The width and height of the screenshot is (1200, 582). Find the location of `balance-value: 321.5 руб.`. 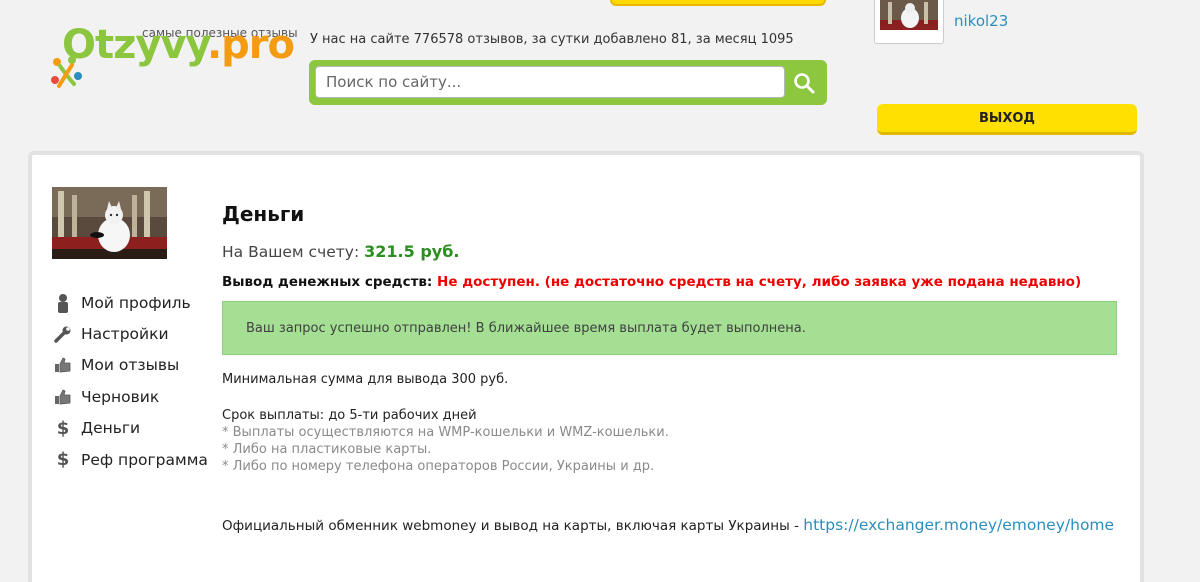

balance-value: 321.5 руб. is located at coordinates (412, 251).